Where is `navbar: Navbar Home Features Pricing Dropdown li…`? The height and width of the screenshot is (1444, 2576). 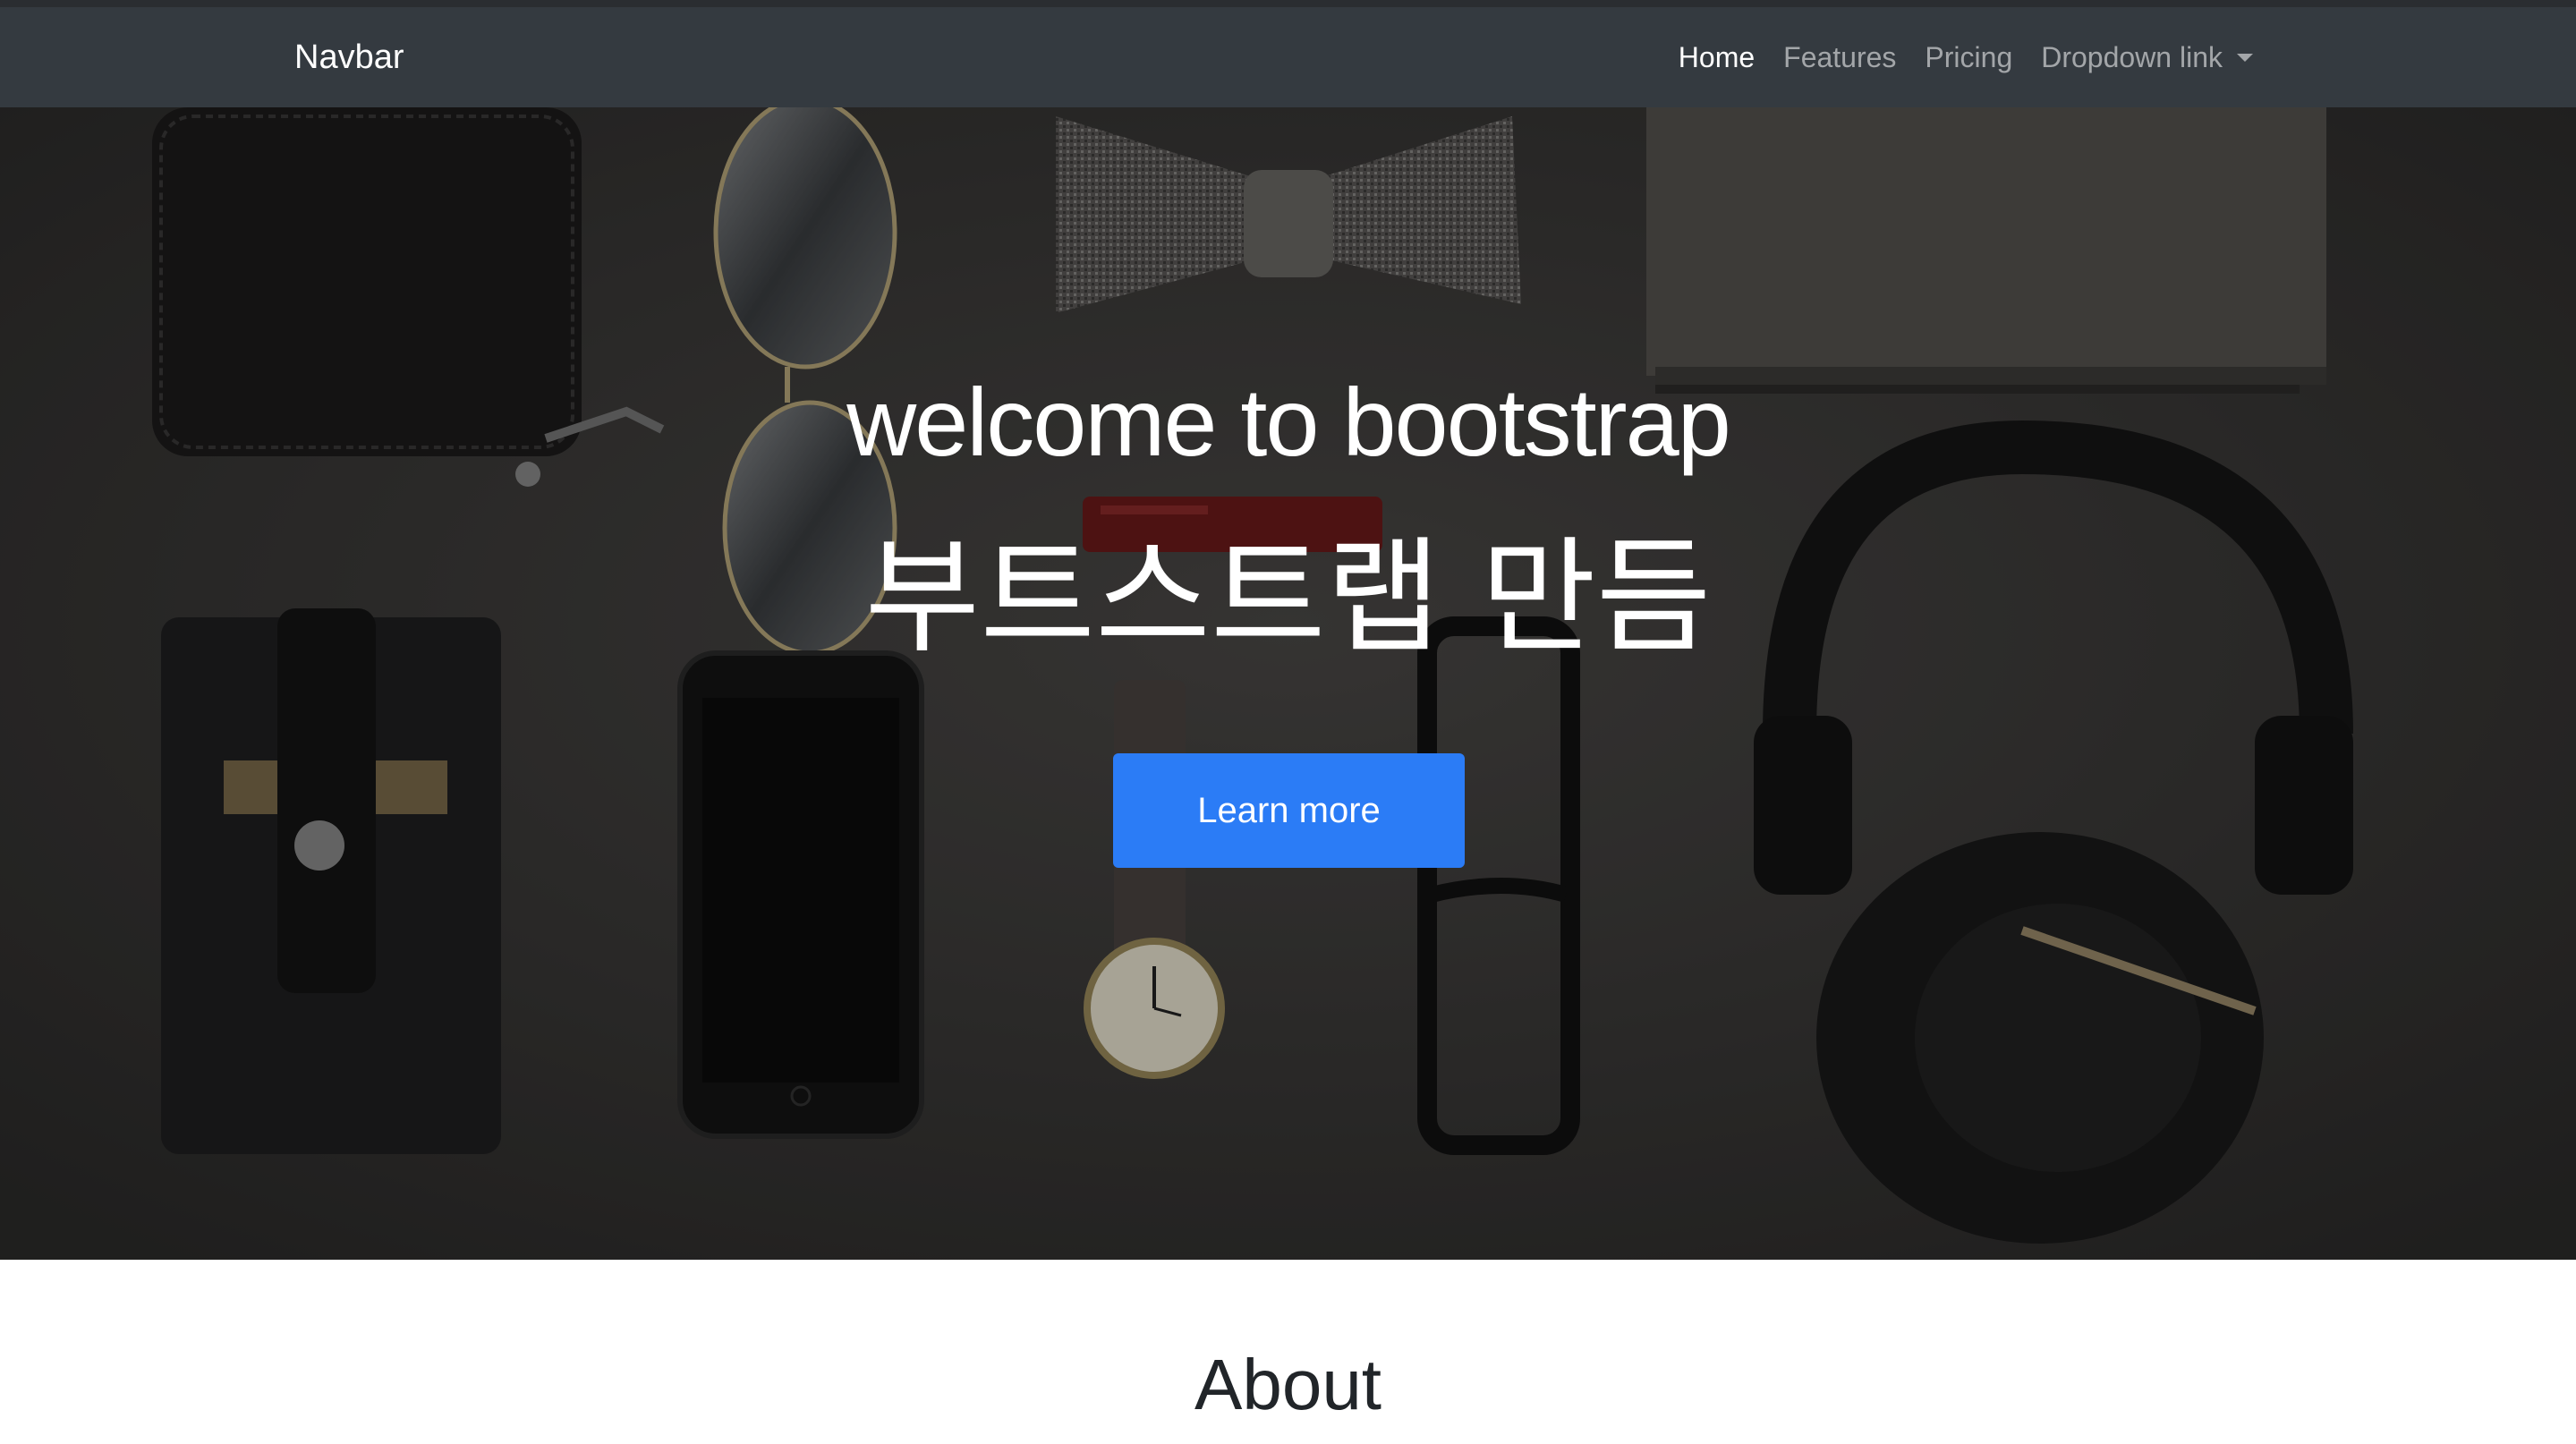 navbar: Navbar Home Features Pricing Dropdown li… is located at coordinates (1288, 57).